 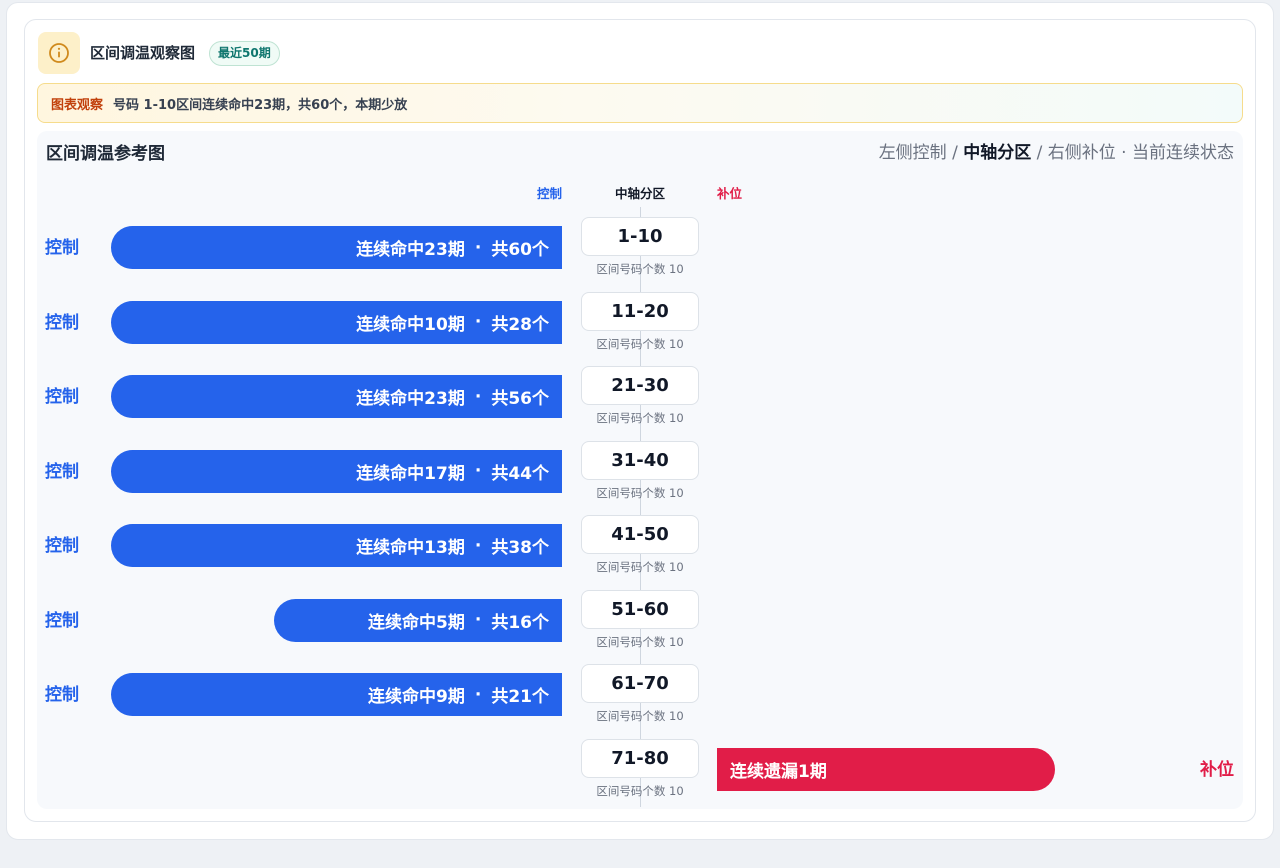 What do you see at coordinates (59, 53) in the screenshot?
I see `info-icon` at bounding box center [59, 53].